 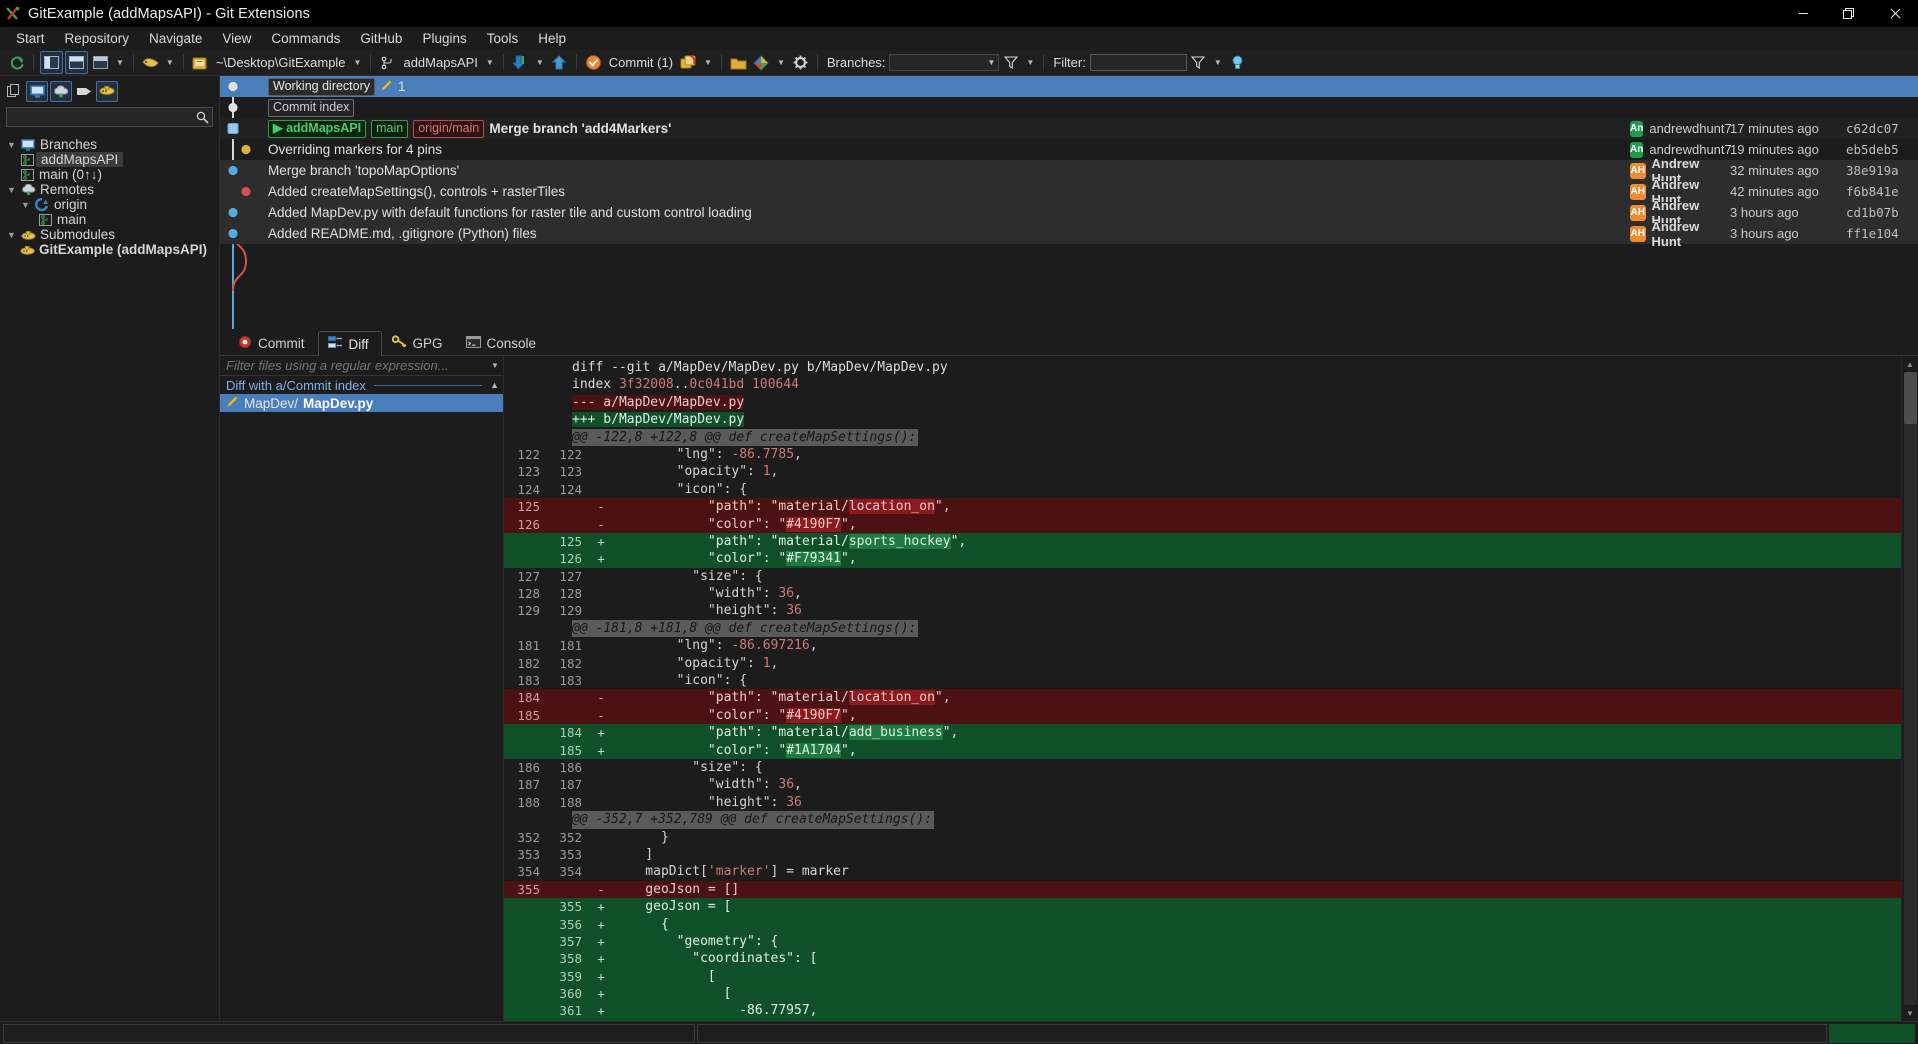 I want to click on menu-start: Start, so click(x=30, y=39).